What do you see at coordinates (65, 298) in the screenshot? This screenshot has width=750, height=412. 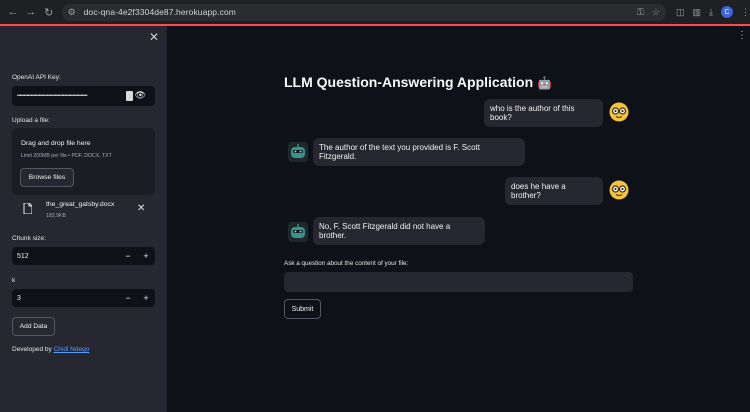 I see `k-value: 3` at bounding box center [65, 298].